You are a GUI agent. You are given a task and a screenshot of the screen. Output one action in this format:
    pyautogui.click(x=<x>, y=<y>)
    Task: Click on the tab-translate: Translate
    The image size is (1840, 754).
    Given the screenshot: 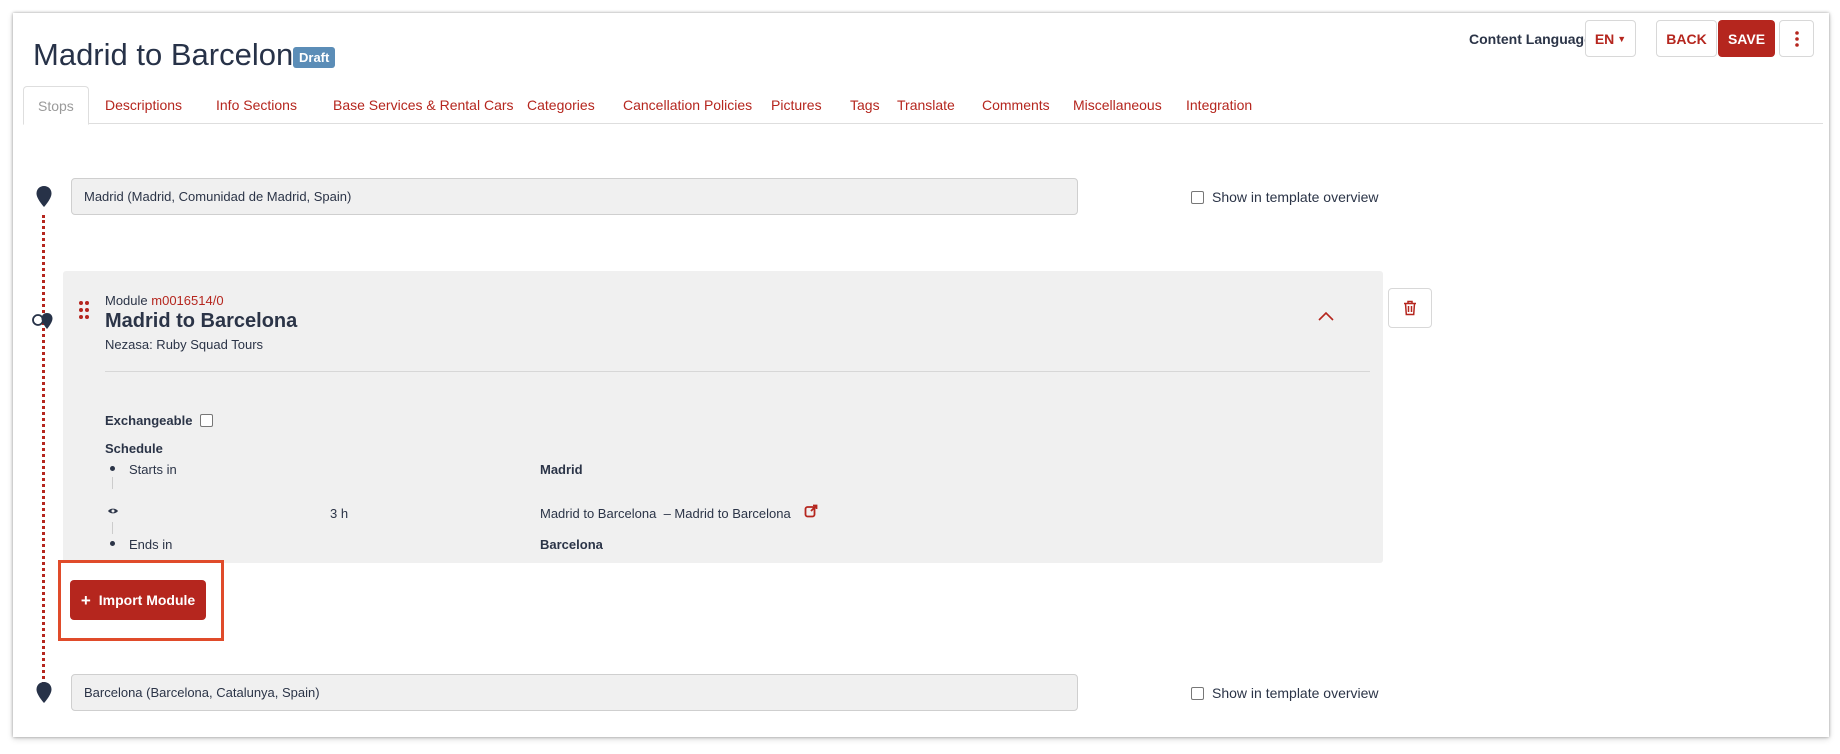 What is the action you would take?
    pyautogui.click(x=926, y=105)
    